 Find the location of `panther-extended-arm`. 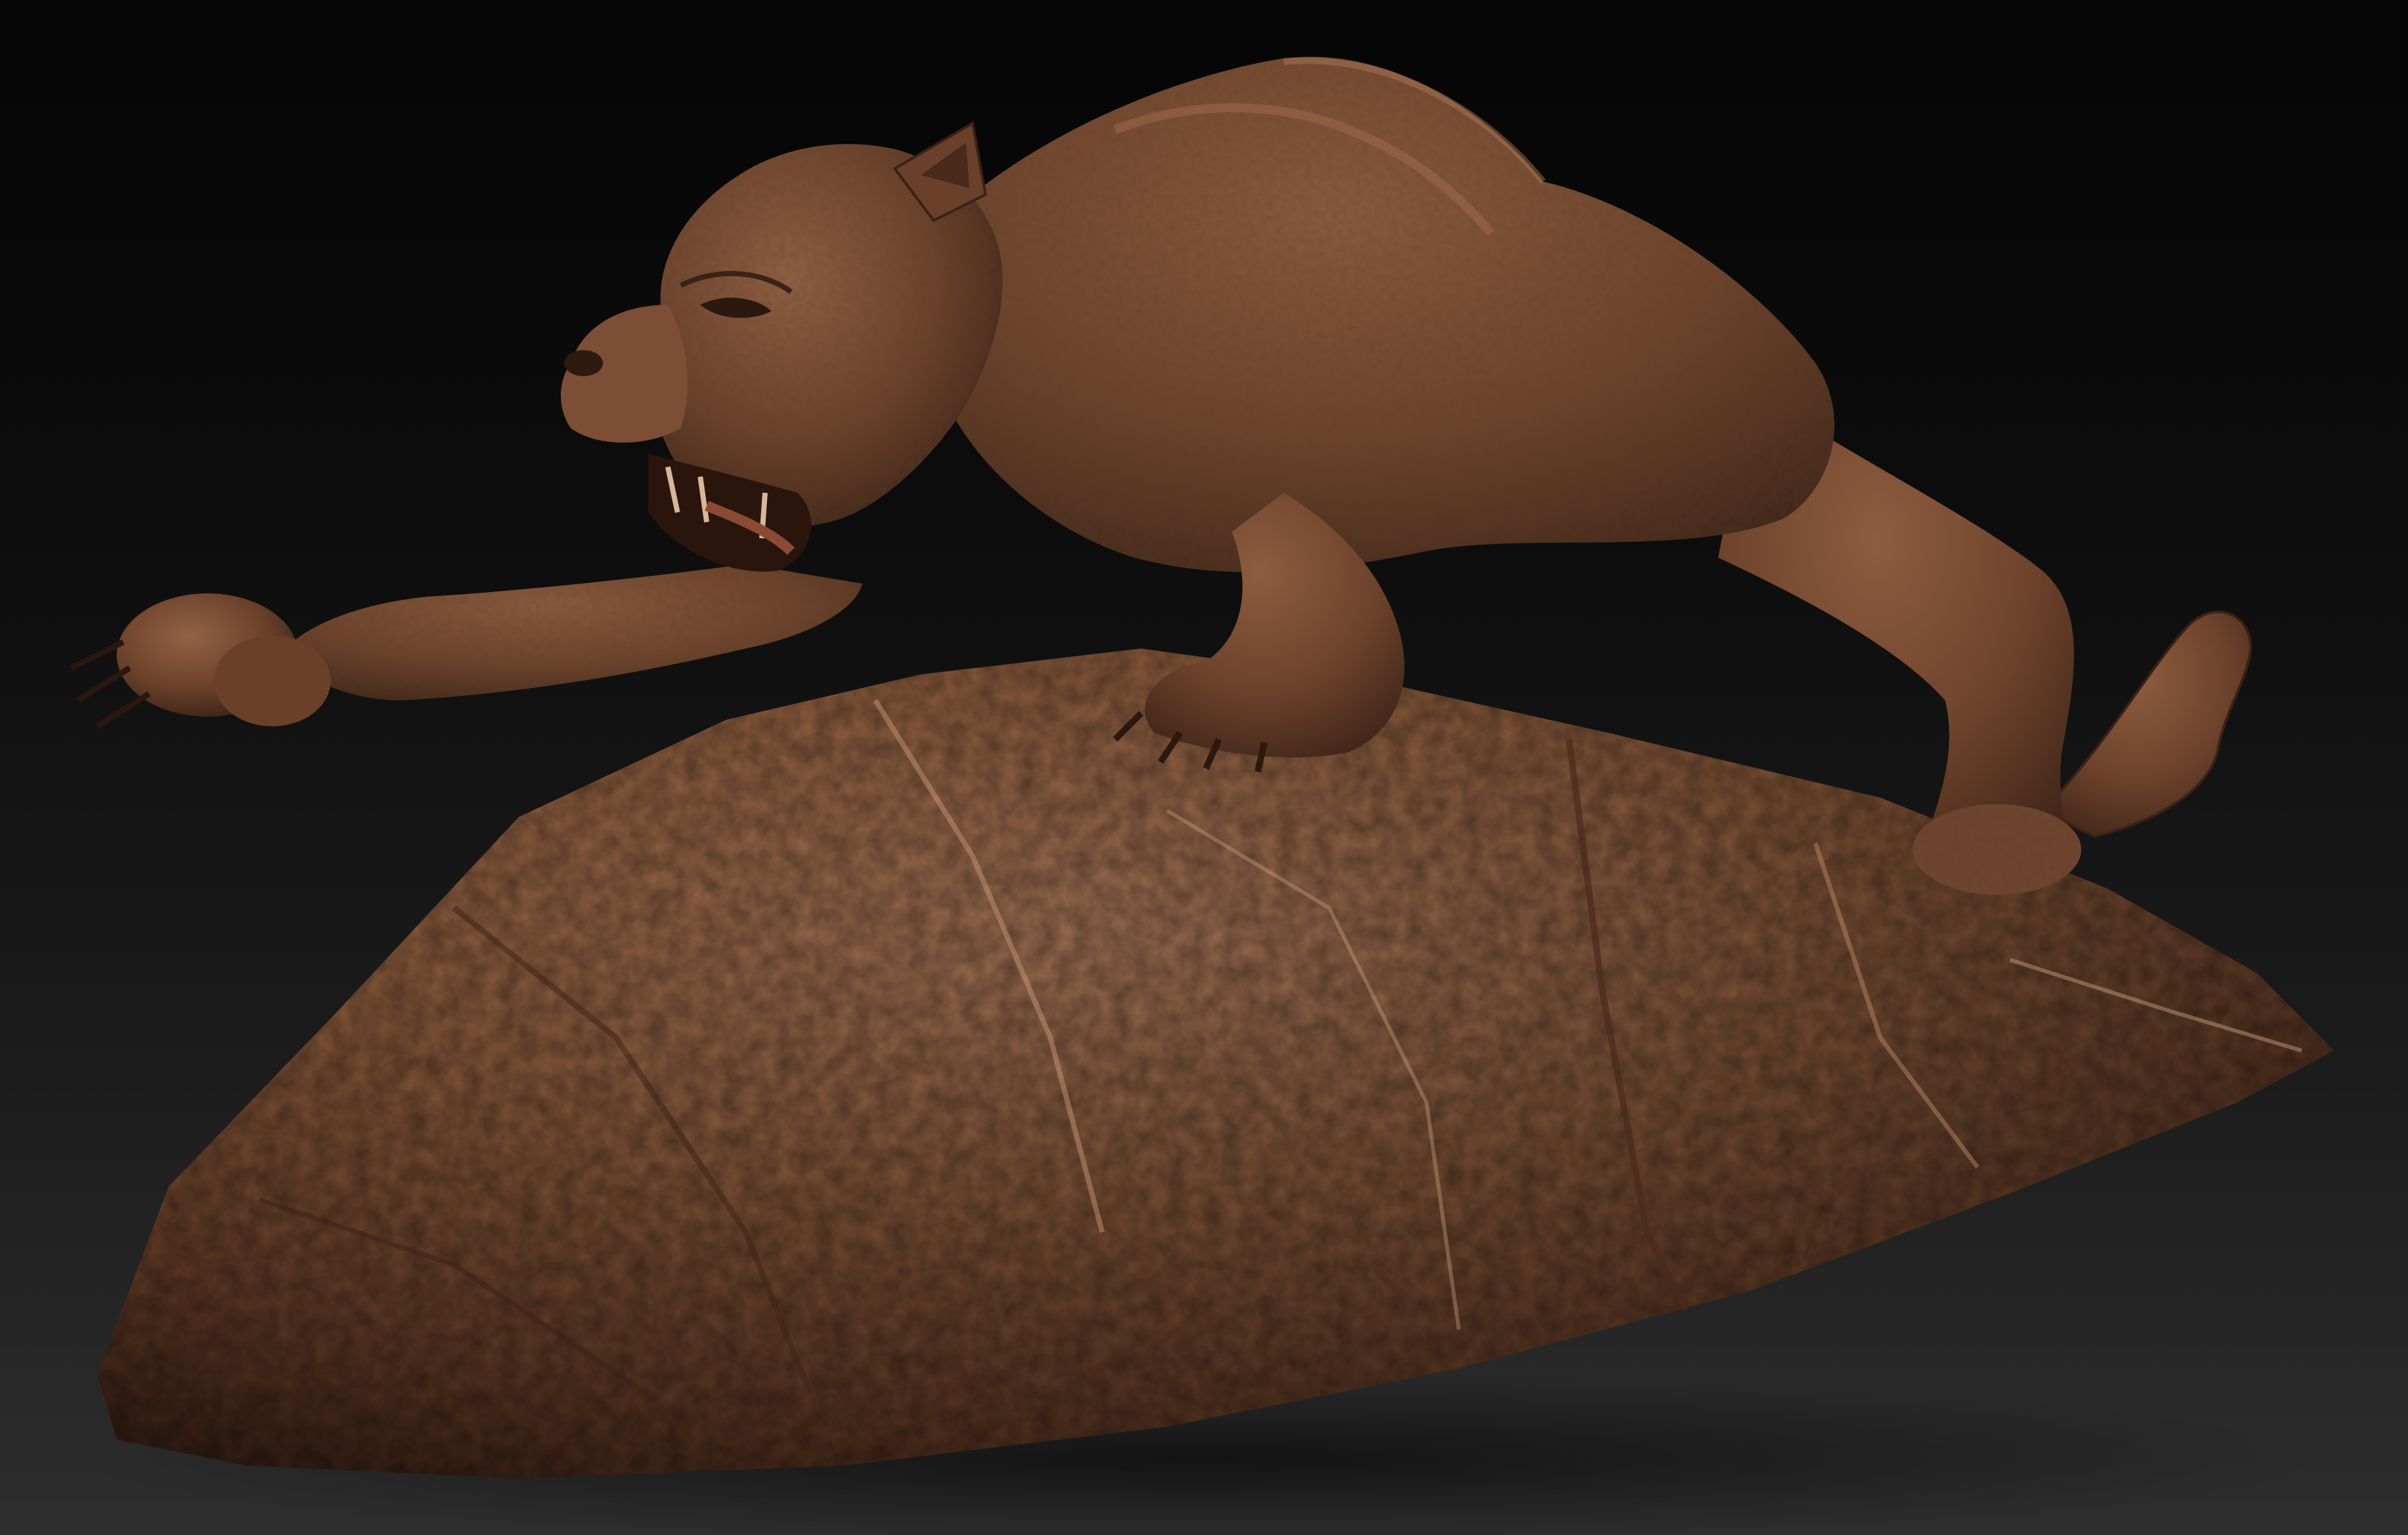

panther-extended-arm is located at coordinates (465, 646).